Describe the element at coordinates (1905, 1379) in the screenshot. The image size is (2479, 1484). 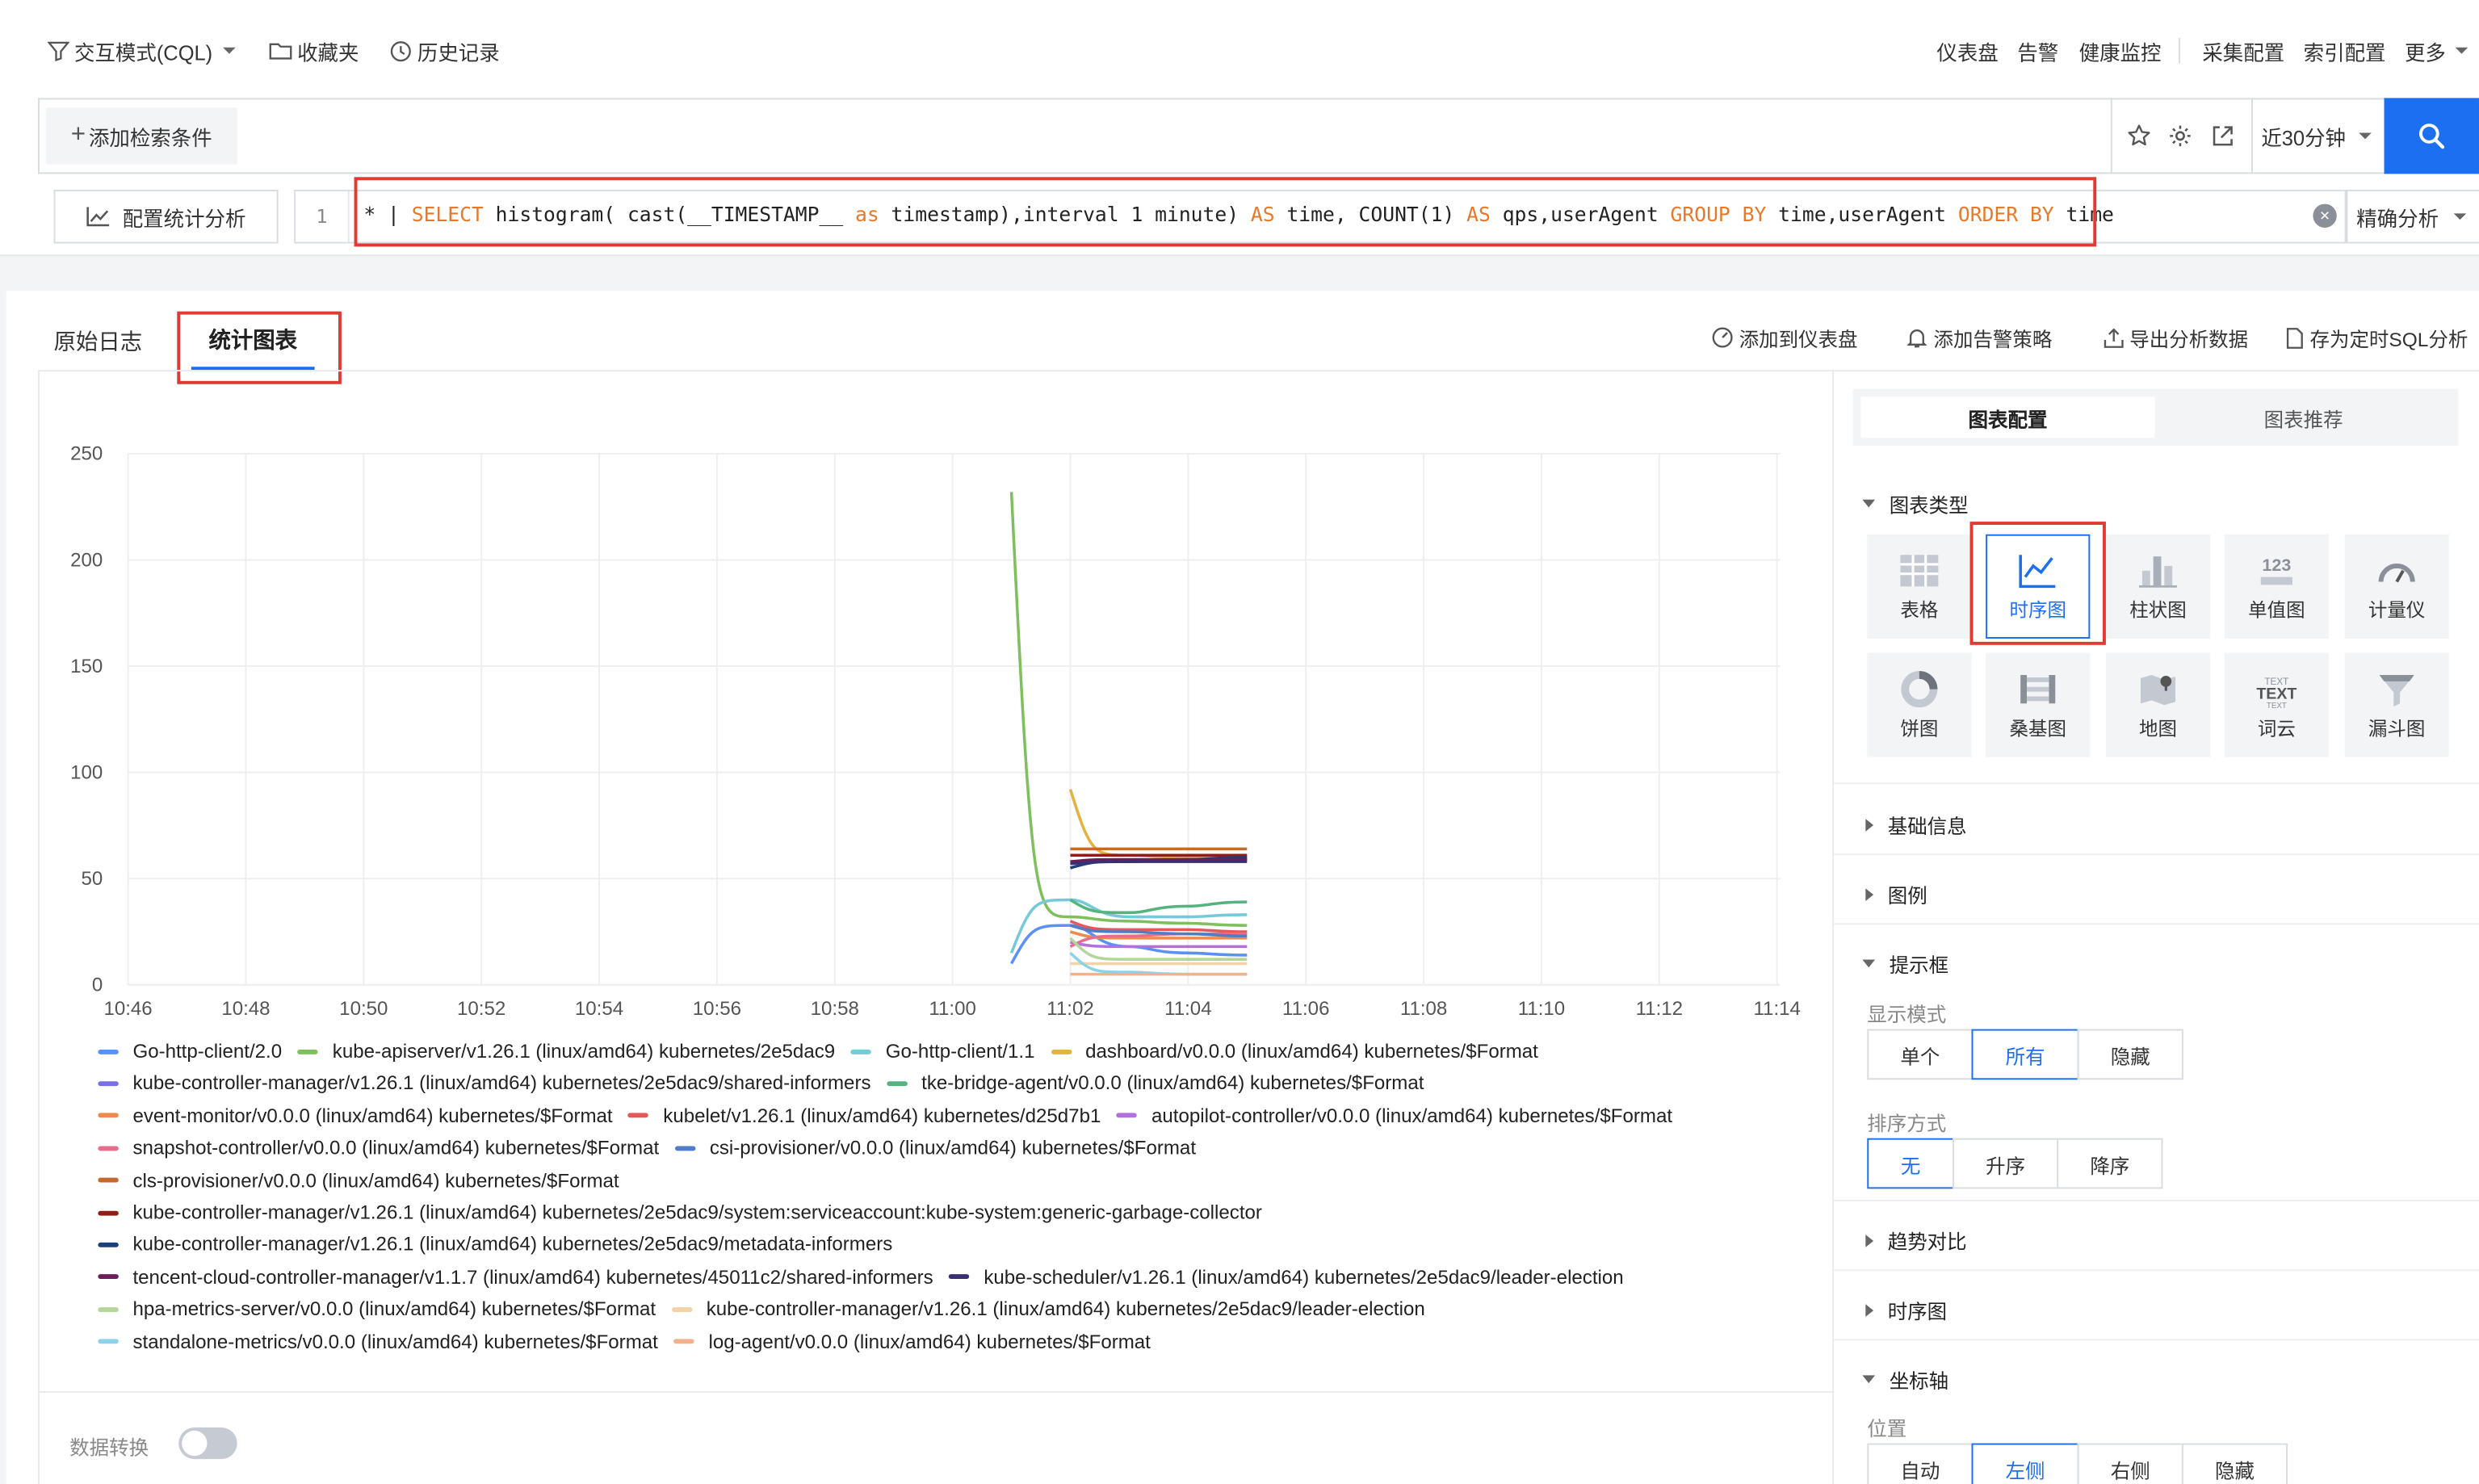
I see `section-axis: 坐标轴` at that location.